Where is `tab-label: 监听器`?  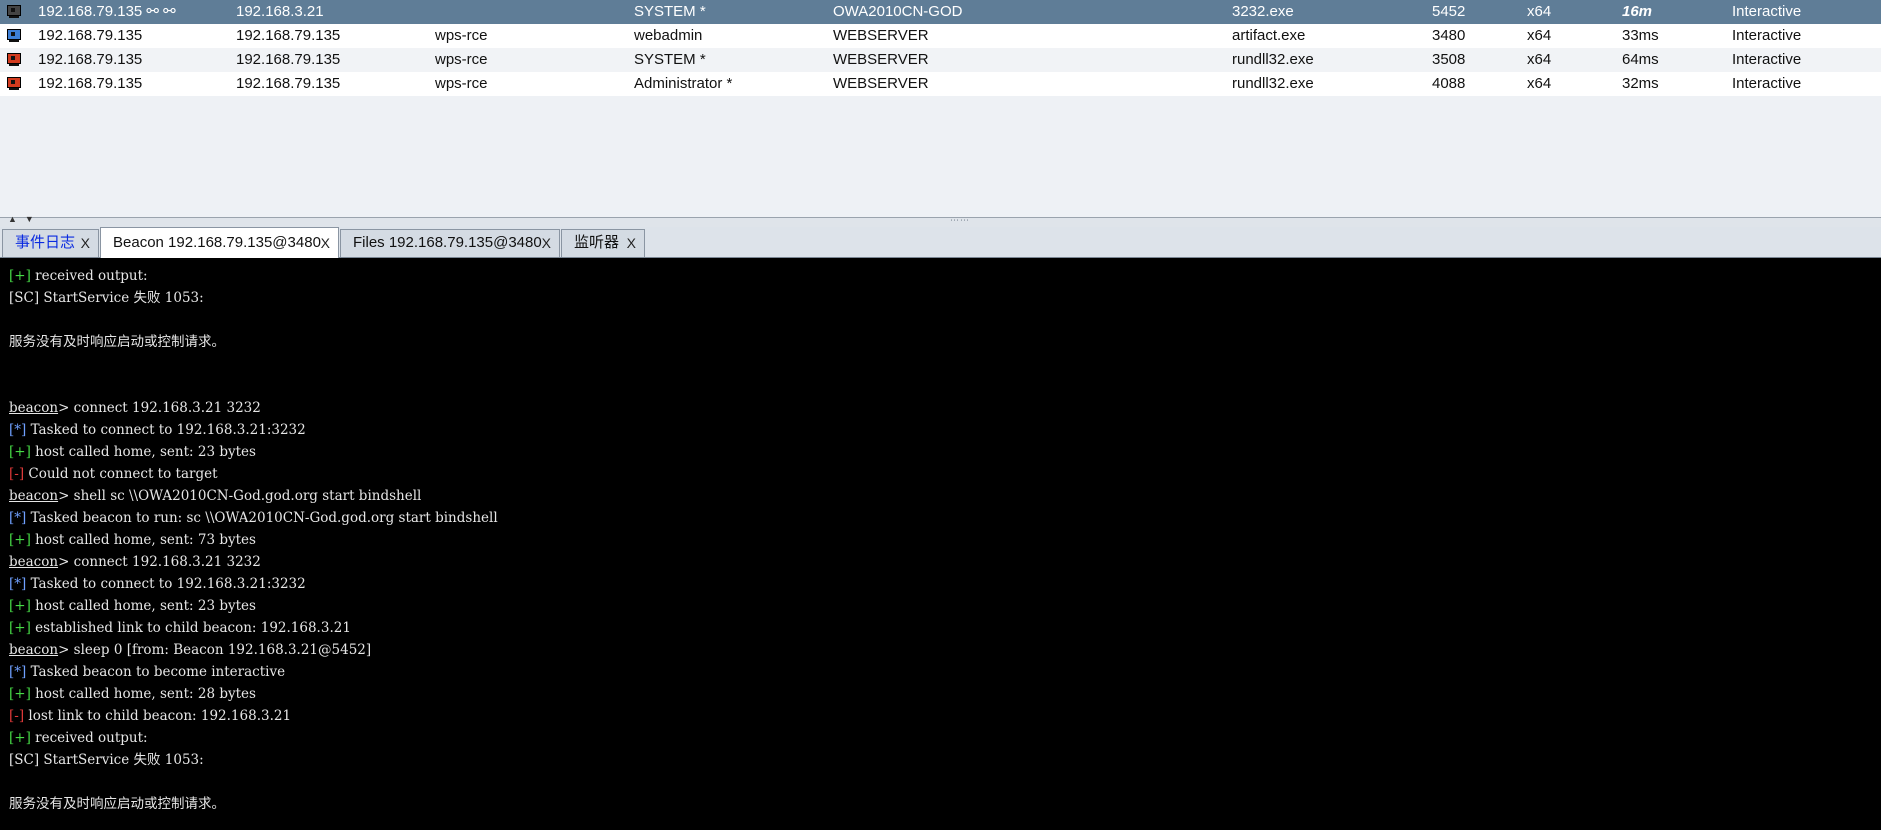 tab-label: 监听器 is located at coordinates (597, 242).